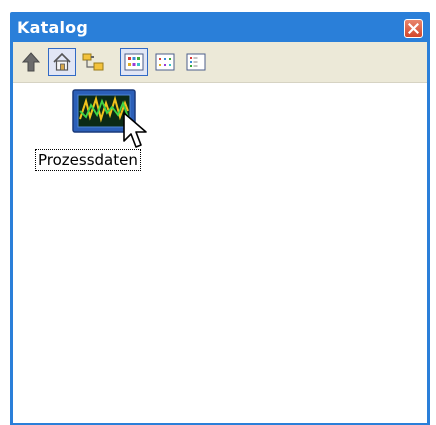 This screenshot has height=425, width=436. I want to click on up-arrow-icon, so click(31, 62).